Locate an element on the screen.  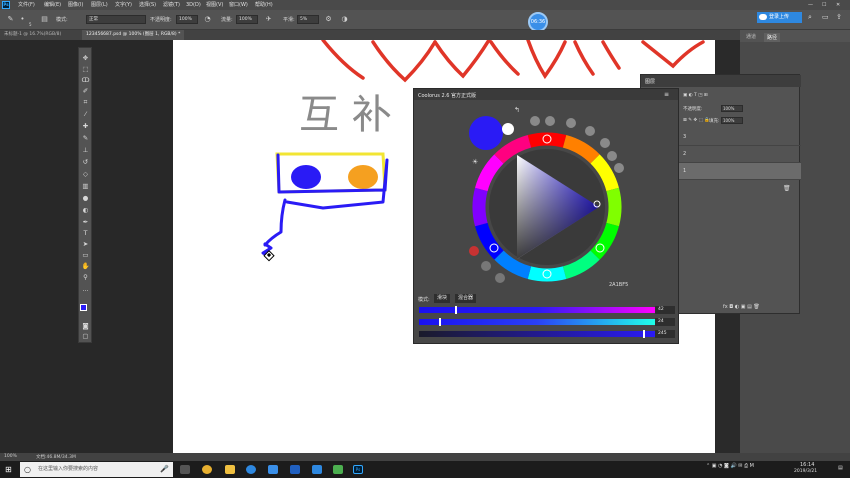
menu-image: 图像(I) is located at coordinates (75, 5).